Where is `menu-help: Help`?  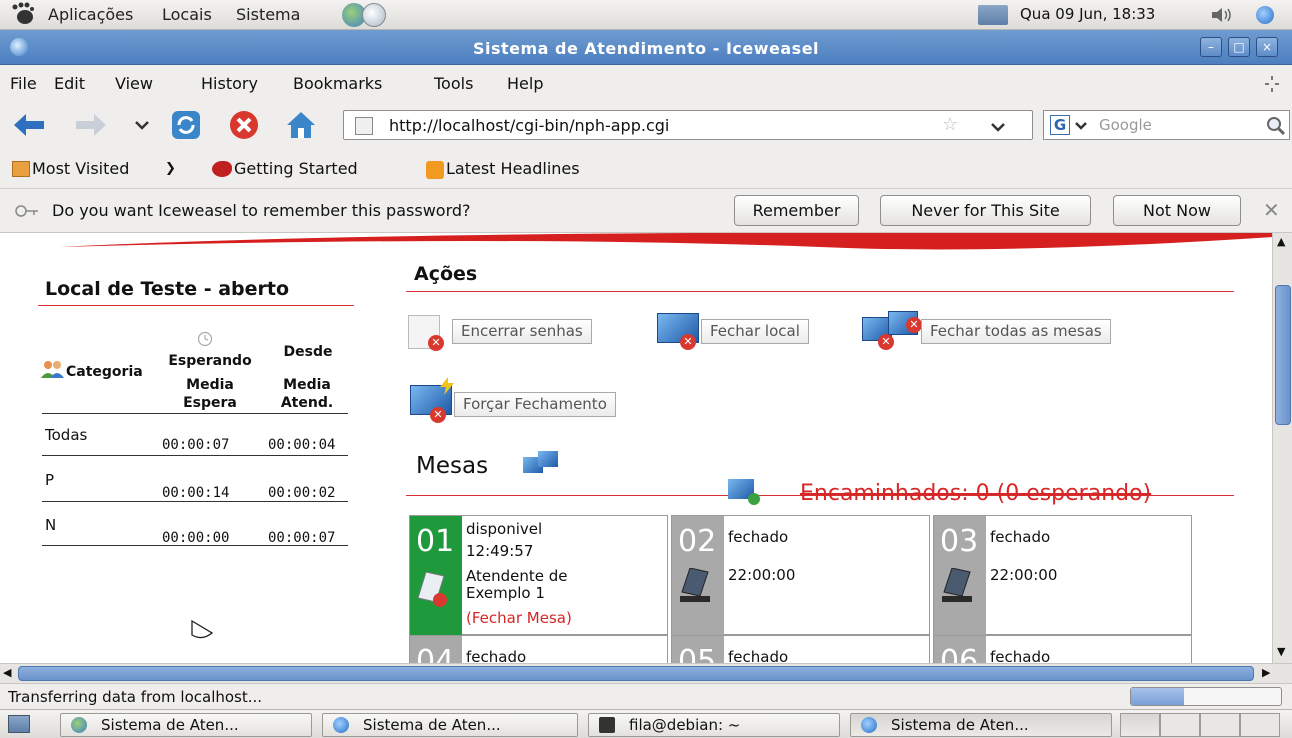
menu-help: Help is located at coordinates (525, 83).